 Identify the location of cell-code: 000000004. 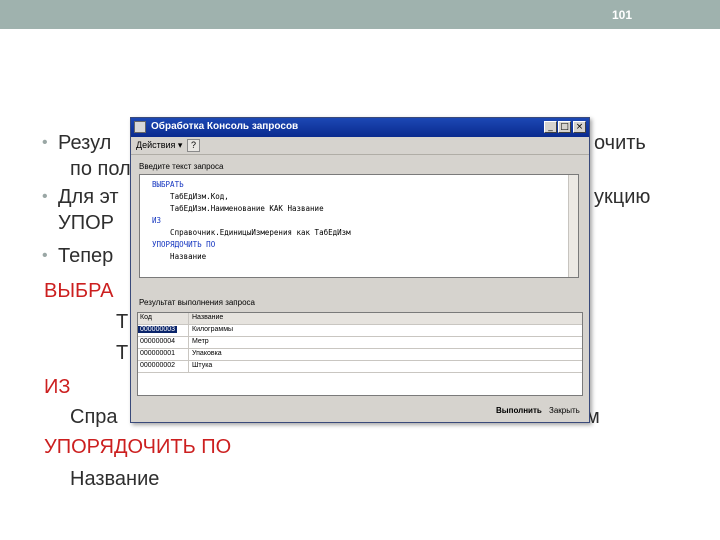
(158, 341).